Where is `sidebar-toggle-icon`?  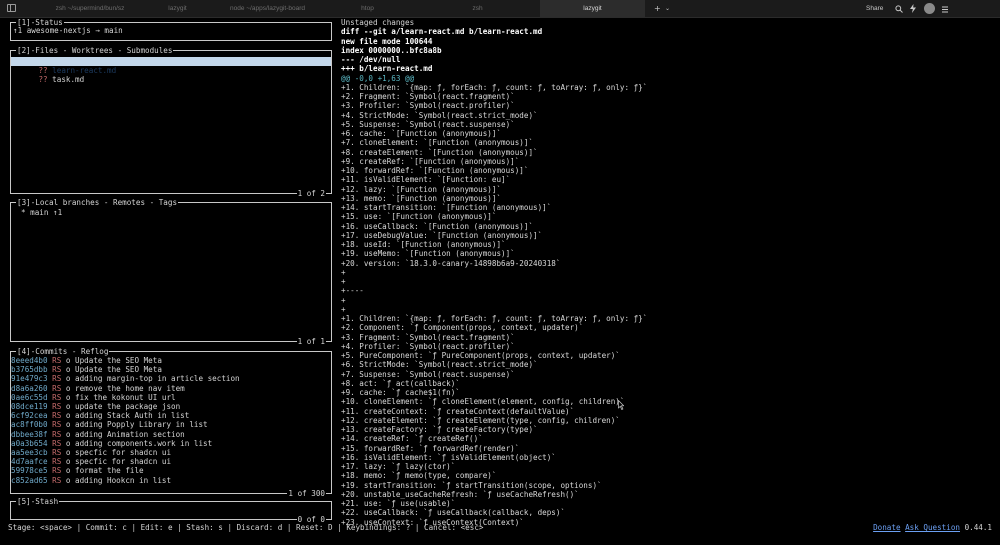
sidebar-toggle-icon is located at coordinates (11, 8).